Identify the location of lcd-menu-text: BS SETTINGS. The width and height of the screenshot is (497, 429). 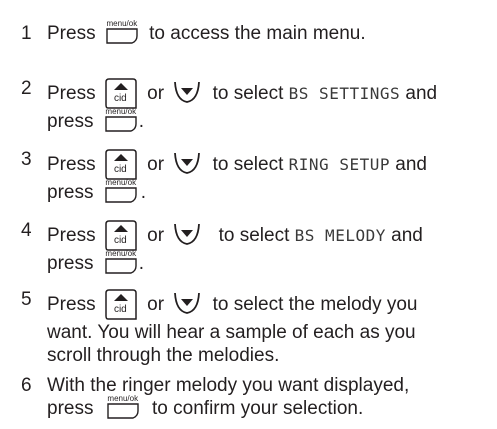
(344, 93).